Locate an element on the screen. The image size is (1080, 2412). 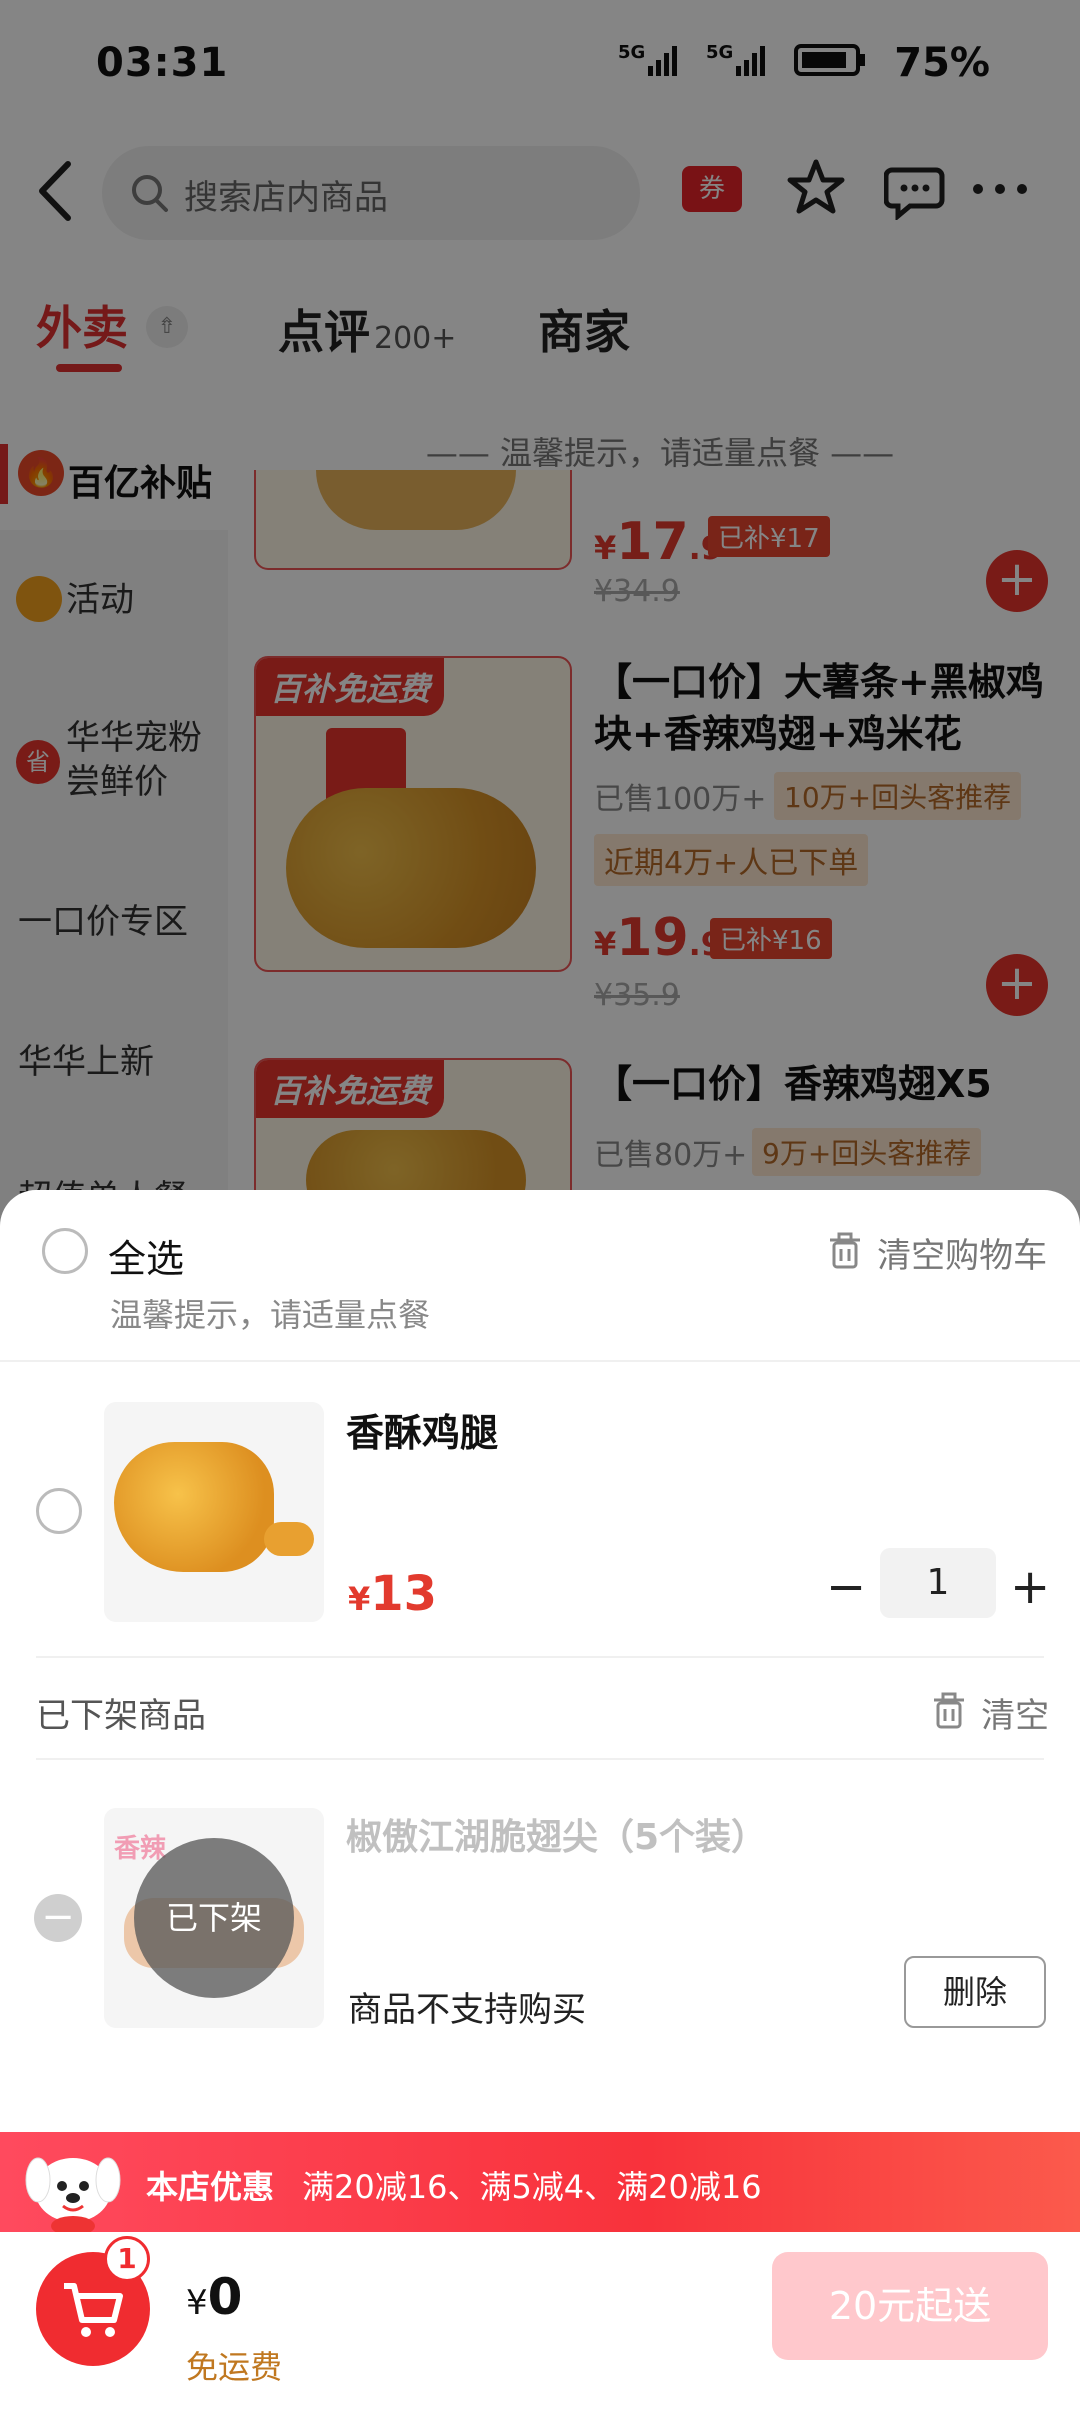
total-currency: ¥ is located at coordinates (197, 2303).